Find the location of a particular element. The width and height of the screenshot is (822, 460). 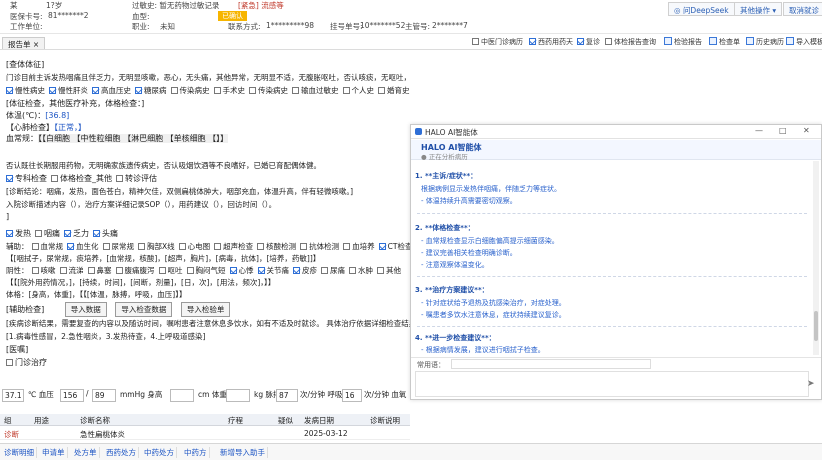

check-option: 慢性病史 is located at coordinates (25, 90).